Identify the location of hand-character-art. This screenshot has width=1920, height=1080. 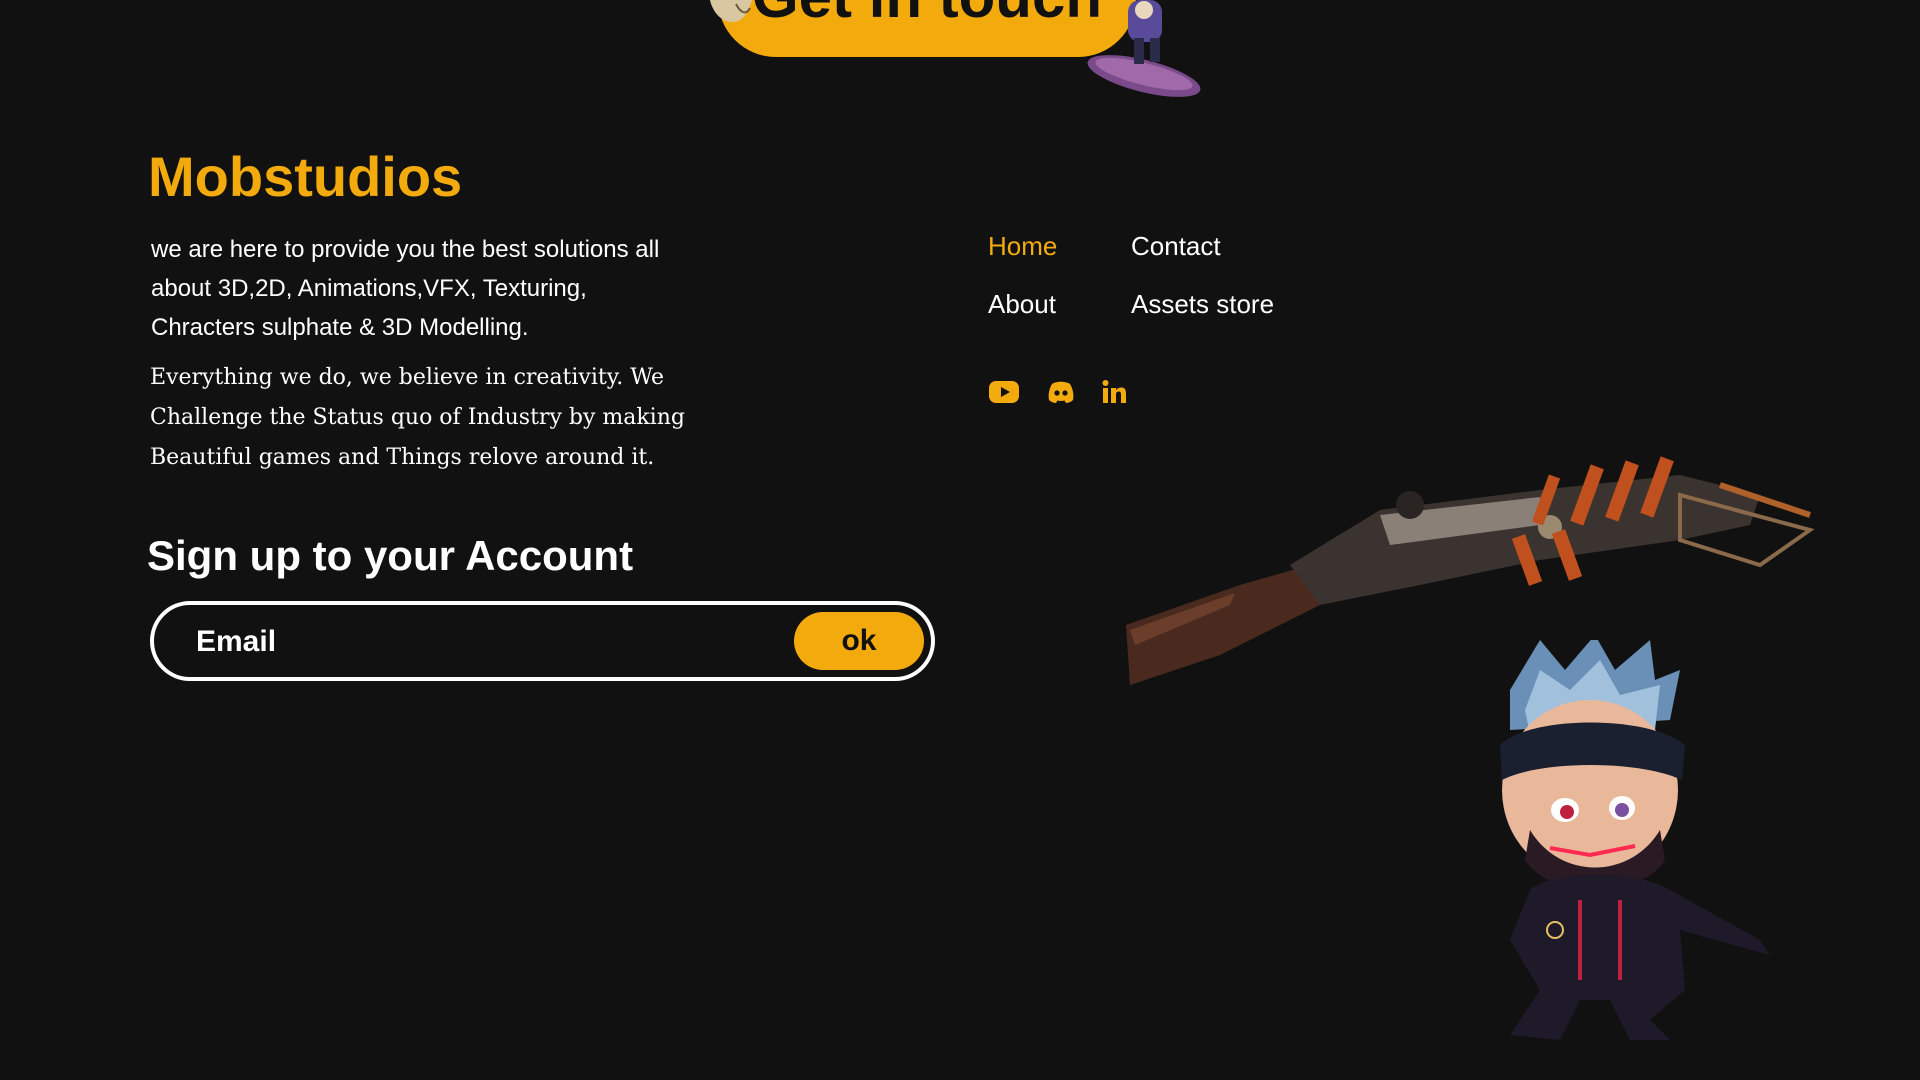
(731, 11).